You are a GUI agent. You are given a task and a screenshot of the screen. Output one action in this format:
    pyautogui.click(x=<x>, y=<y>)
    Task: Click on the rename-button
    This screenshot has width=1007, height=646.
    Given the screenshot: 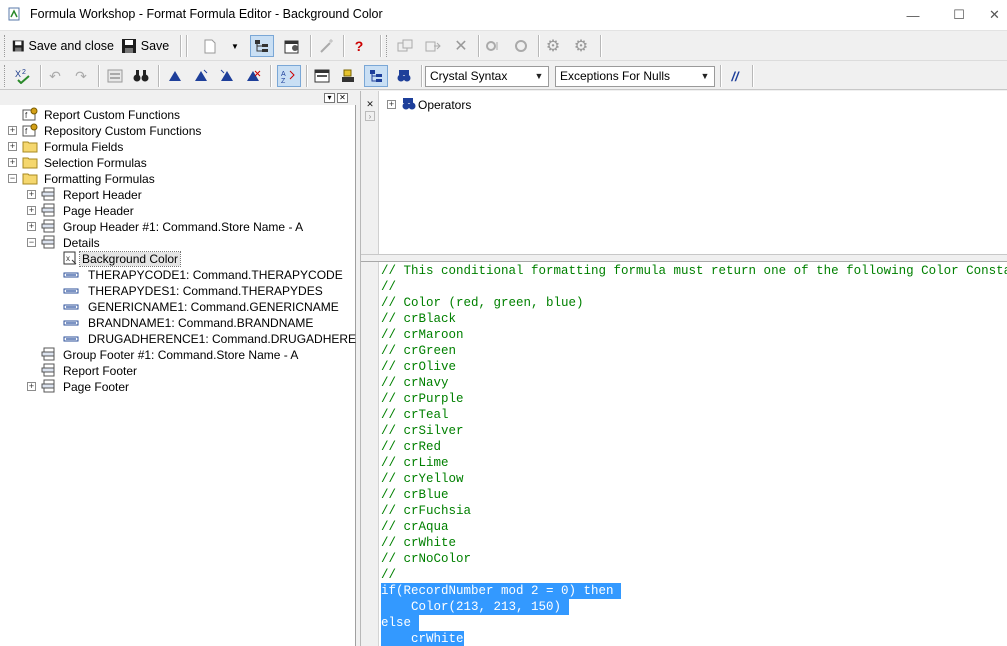 What is the action you would take?
    pyautogui.click(x=405, y=46)
    